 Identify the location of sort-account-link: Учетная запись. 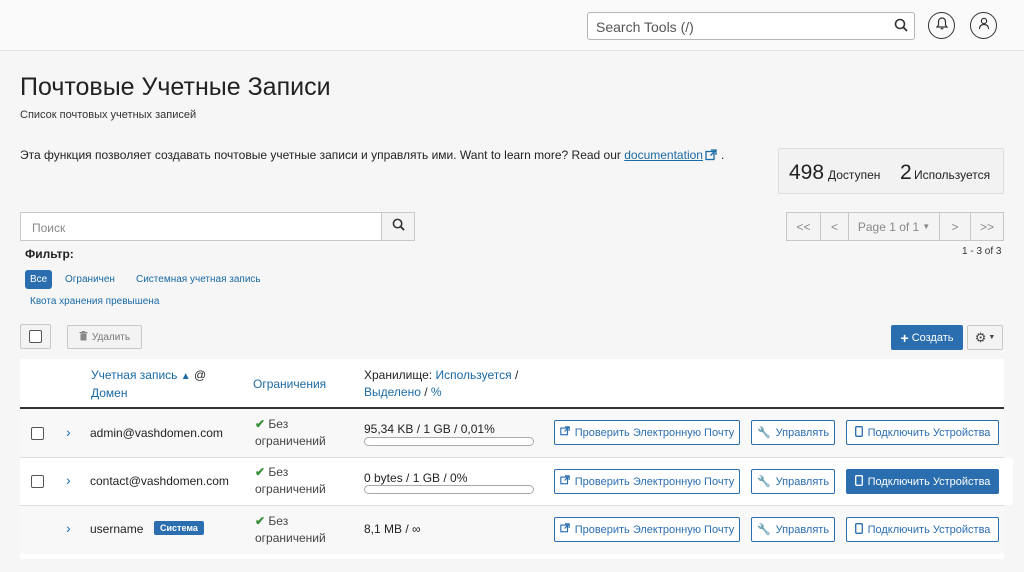
(134, 375).